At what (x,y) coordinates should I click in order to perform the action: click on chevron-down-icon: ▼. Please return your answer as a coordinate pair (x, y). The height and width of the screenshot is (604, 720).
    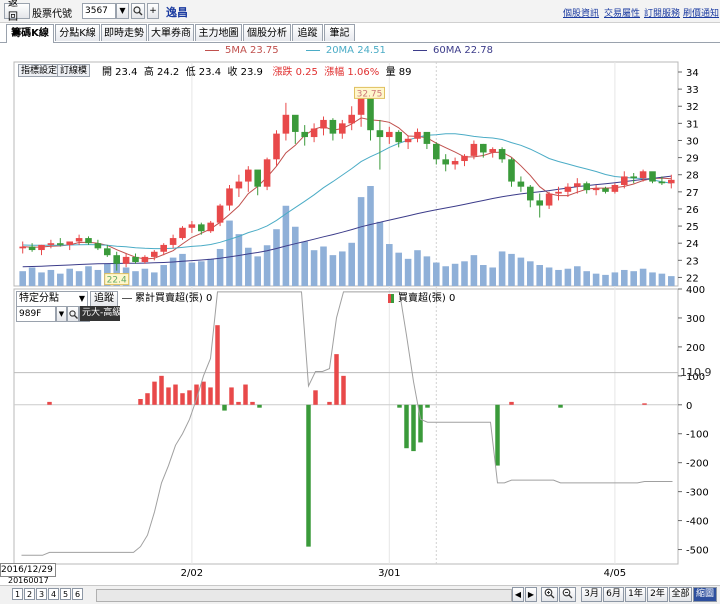
    Looking at the image, I should click on (61, 314).